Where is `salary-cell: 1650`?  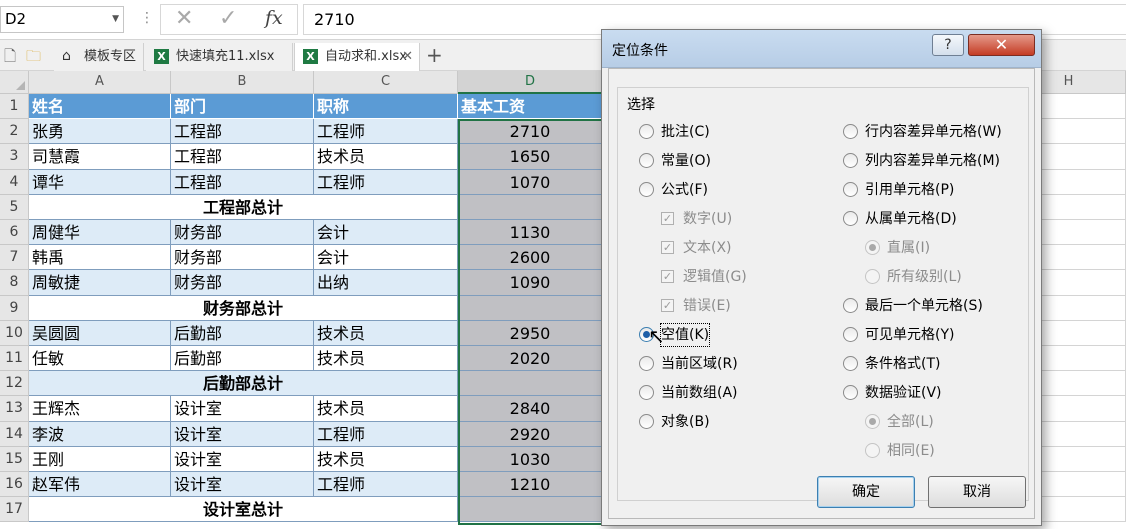 salary-cell: 1650 is located at coordinates (530, 157).